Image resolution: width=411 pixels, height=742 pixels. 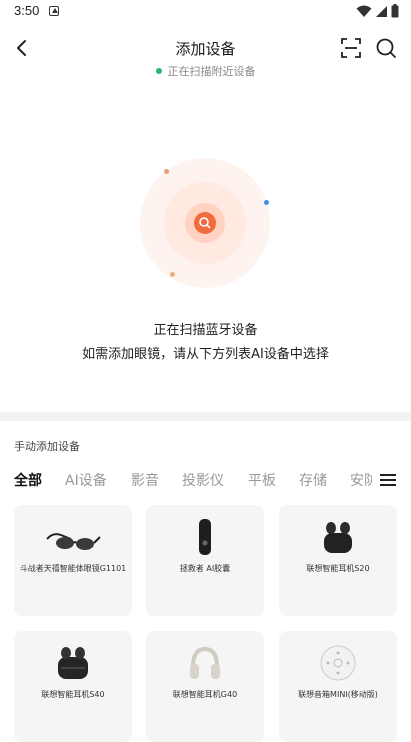 What do you see at coordinates (86, 480) in the screenshot?
I see `tab-ai-devices: AI设备` at bounding box center [86, 480].